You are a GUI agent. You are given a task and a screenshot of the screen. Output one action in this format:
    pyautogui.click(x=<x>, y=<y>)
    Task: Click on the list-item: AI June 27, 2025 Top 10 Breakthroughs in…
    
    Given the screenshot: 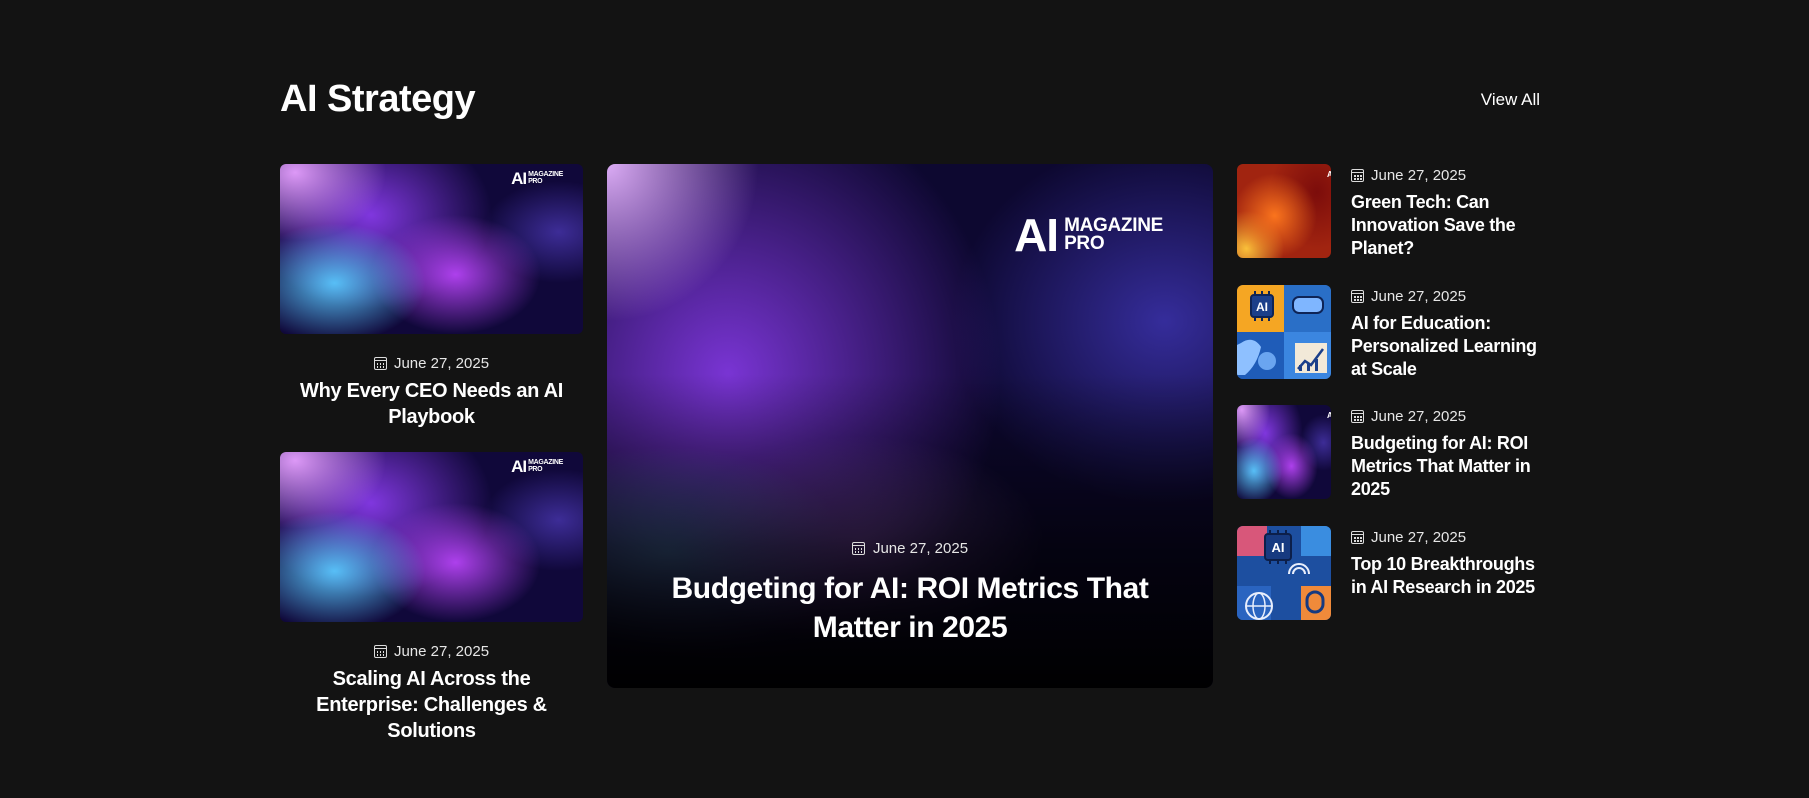 What is the action you would take?
    pyautogui.click(x=1388, y=574)
    